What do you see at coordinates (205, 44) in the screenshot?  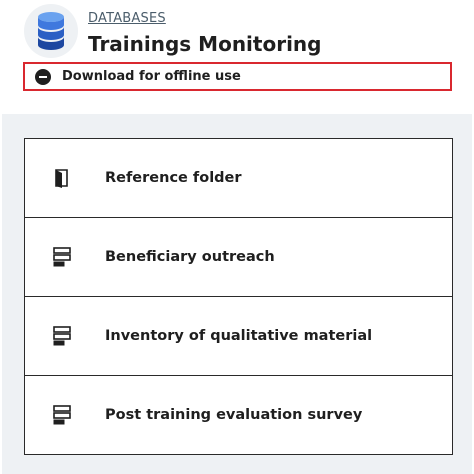 I see `page-title: Trainings Monitoring` at bounding box center [205, 44].